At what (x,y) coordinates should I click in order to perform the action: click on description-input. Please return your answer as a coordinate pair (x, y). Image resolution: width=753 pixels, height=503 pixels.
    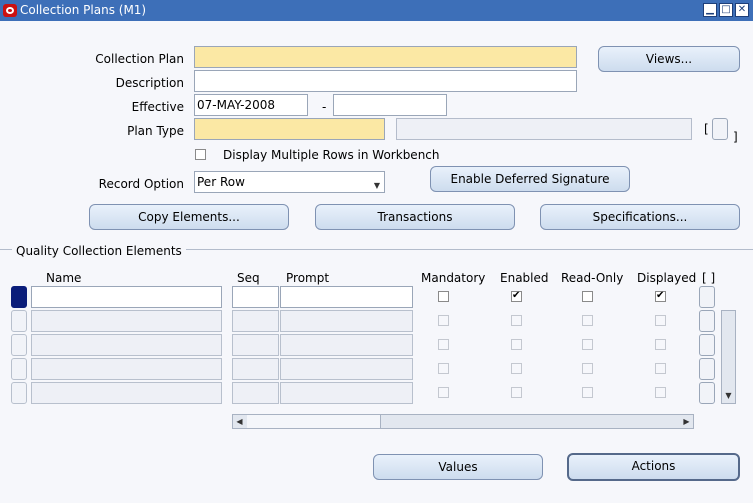
    Looking at the image, I should click on (385, 81).